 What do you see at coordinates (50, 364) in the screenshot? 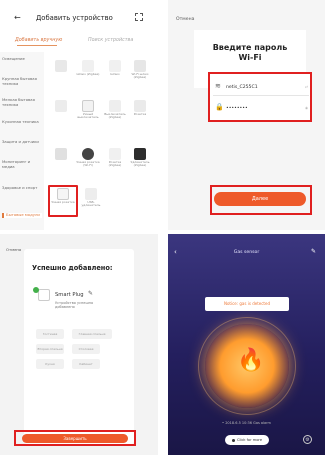
I see `room-chip: Кухня` at bounding box center [50, 364].